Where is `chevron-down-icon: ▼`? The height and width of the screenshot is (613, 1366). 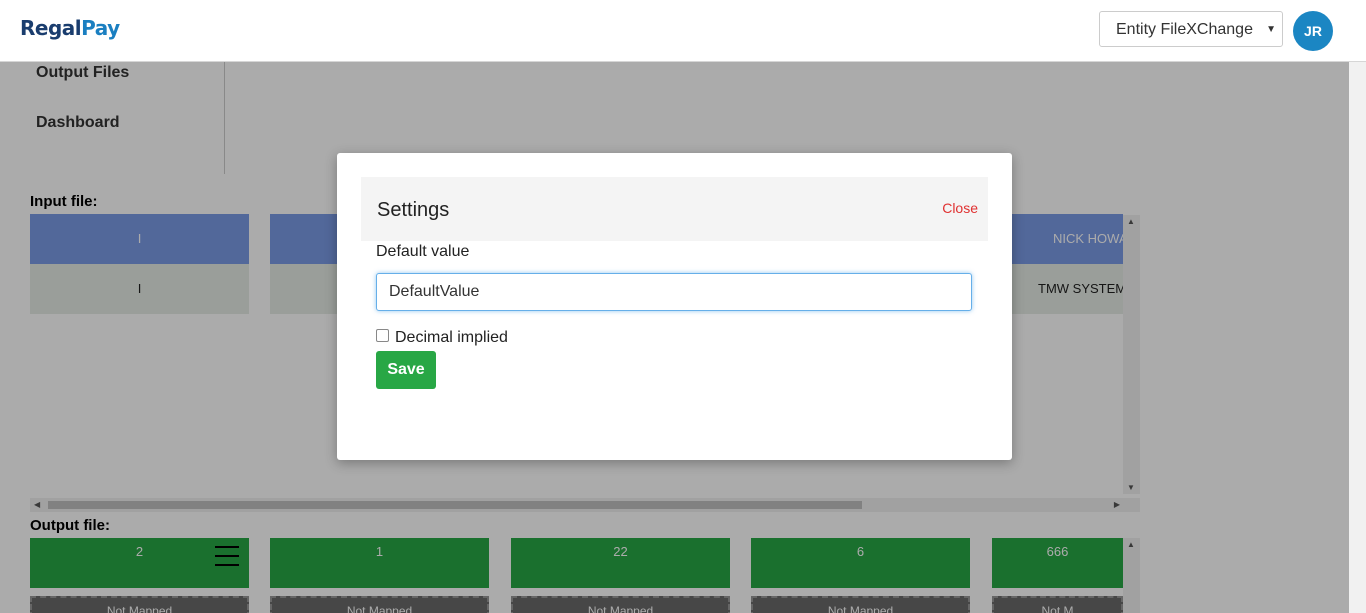 chevron-down-icon: ▼ is located at coordinates (1271, 29).